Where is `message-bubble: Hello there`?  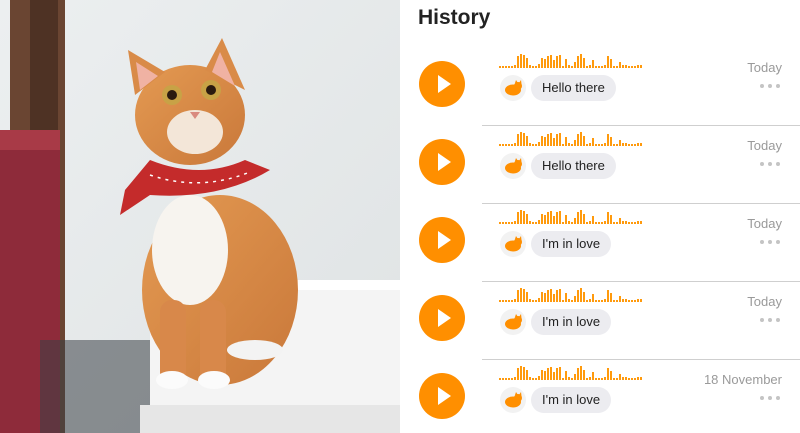
message-bubble: Hello there is located at coordinates (573, 88).